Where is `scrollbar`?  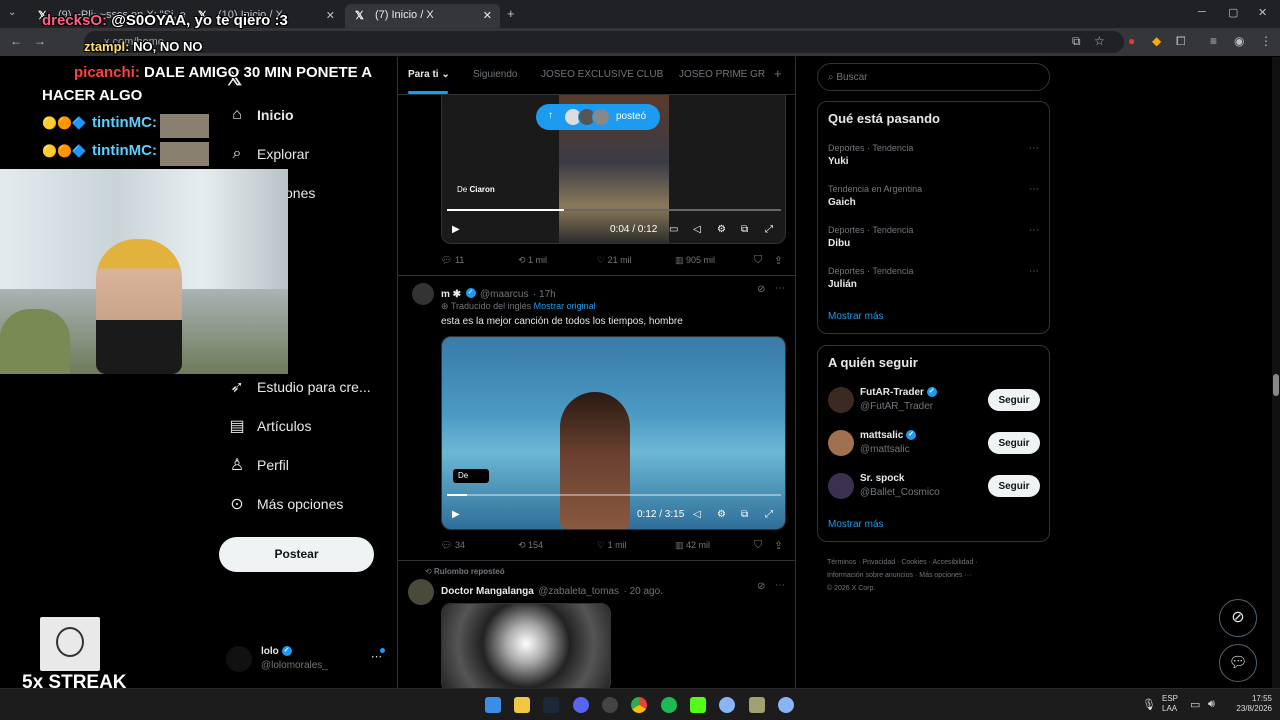 scrollbar is located at coordinates (1276, 372).